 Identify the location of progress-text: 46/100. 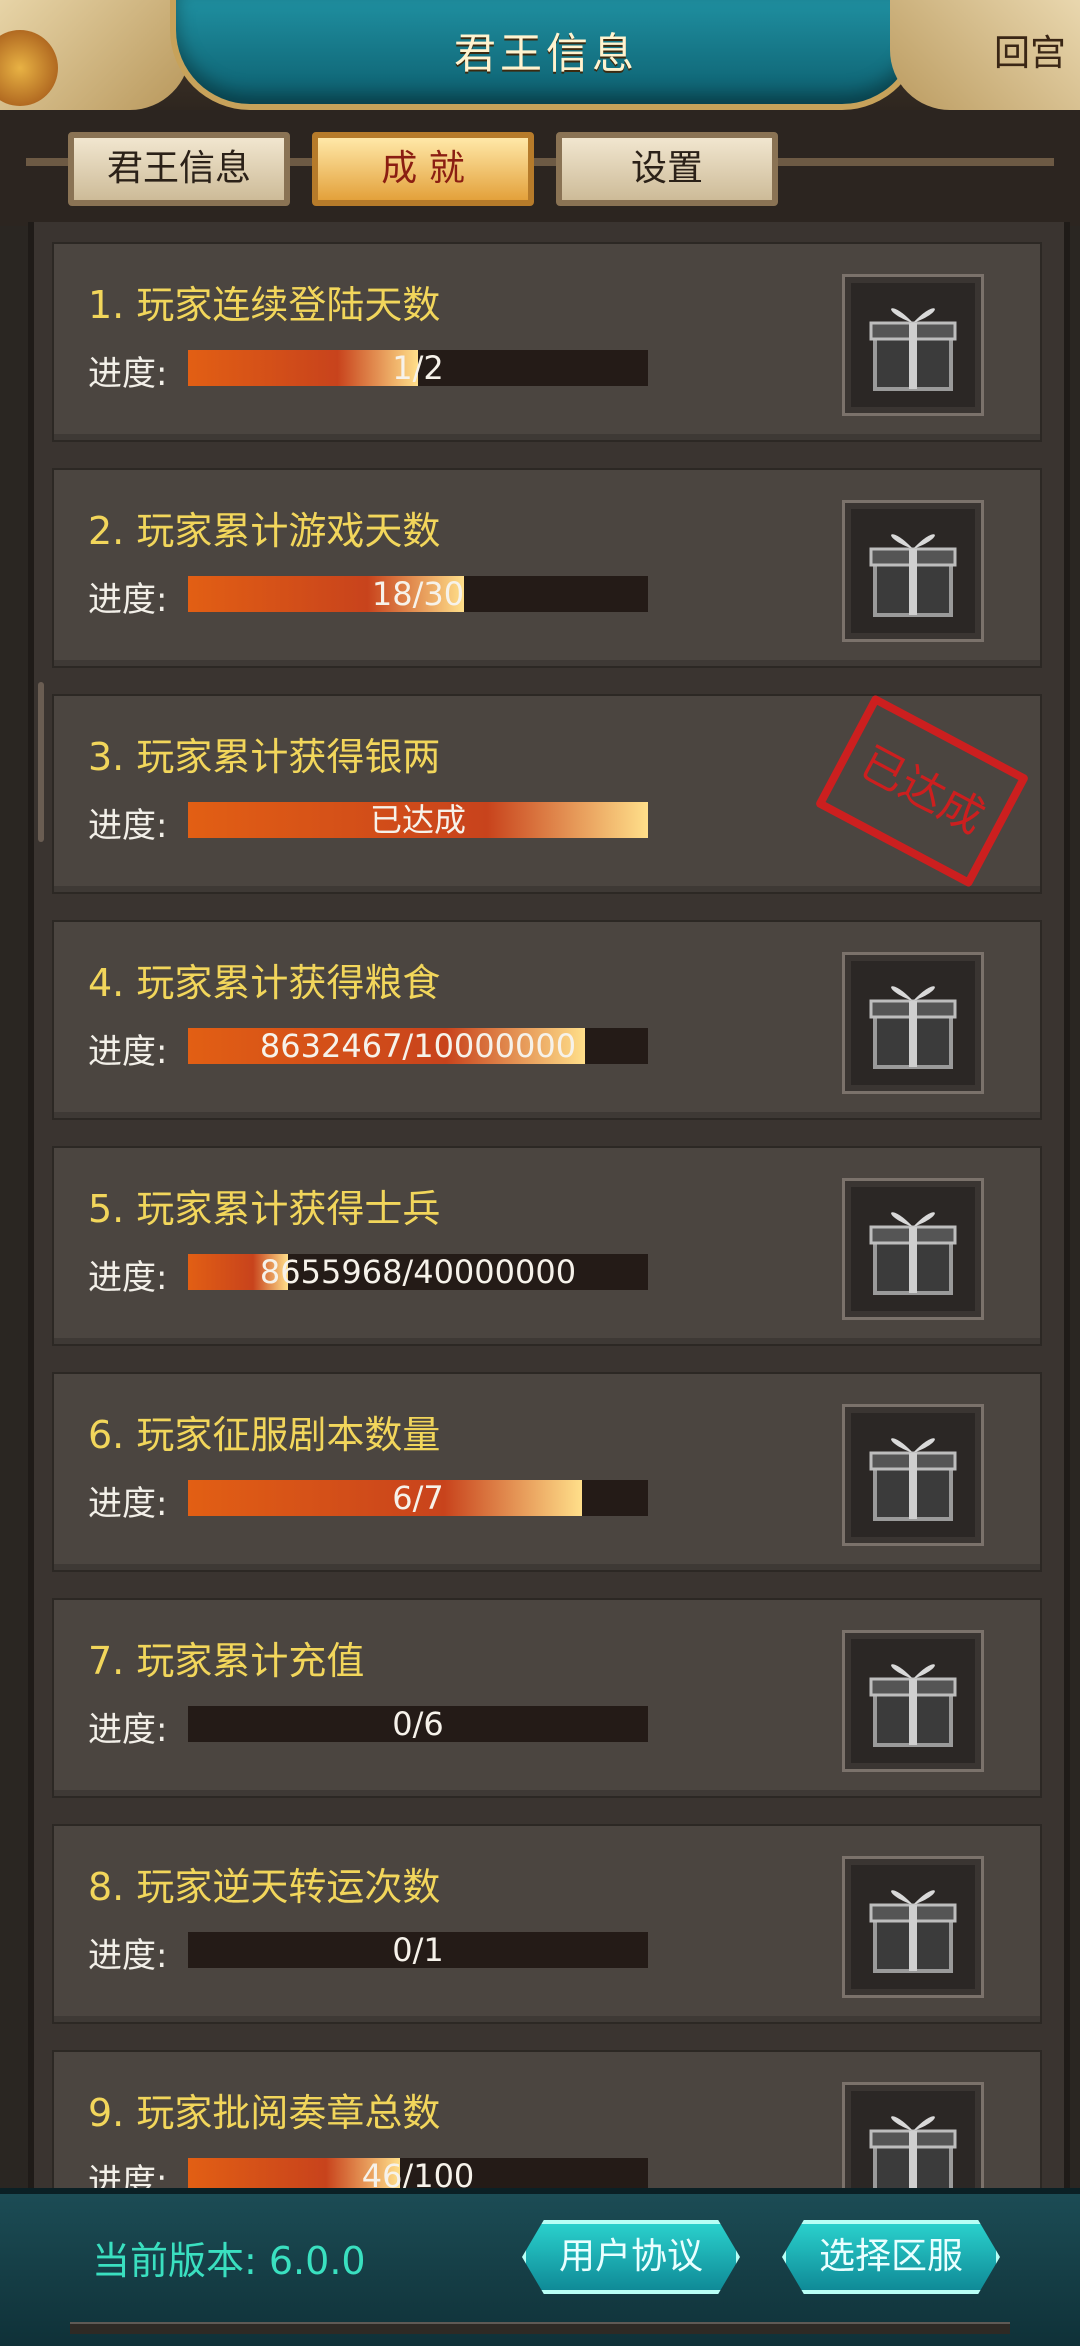
(418, 2172).